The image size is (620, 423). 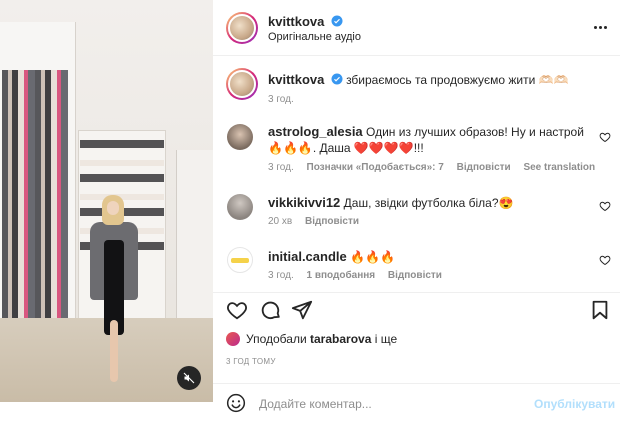 What do you see at coordinates (416, 308) in the screenshot?
I see `post-actions-bar` at bounding box center [416, 308].